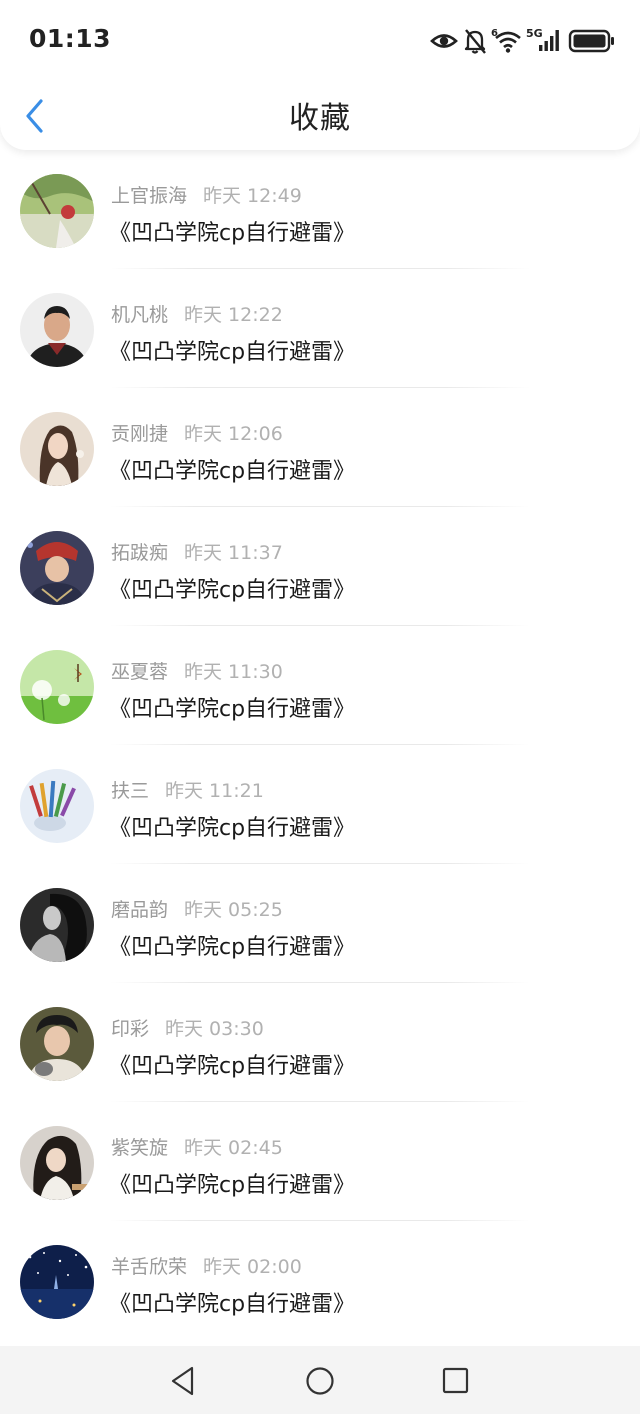  I want to click on user-name: 印彩, so click(130, 1029).